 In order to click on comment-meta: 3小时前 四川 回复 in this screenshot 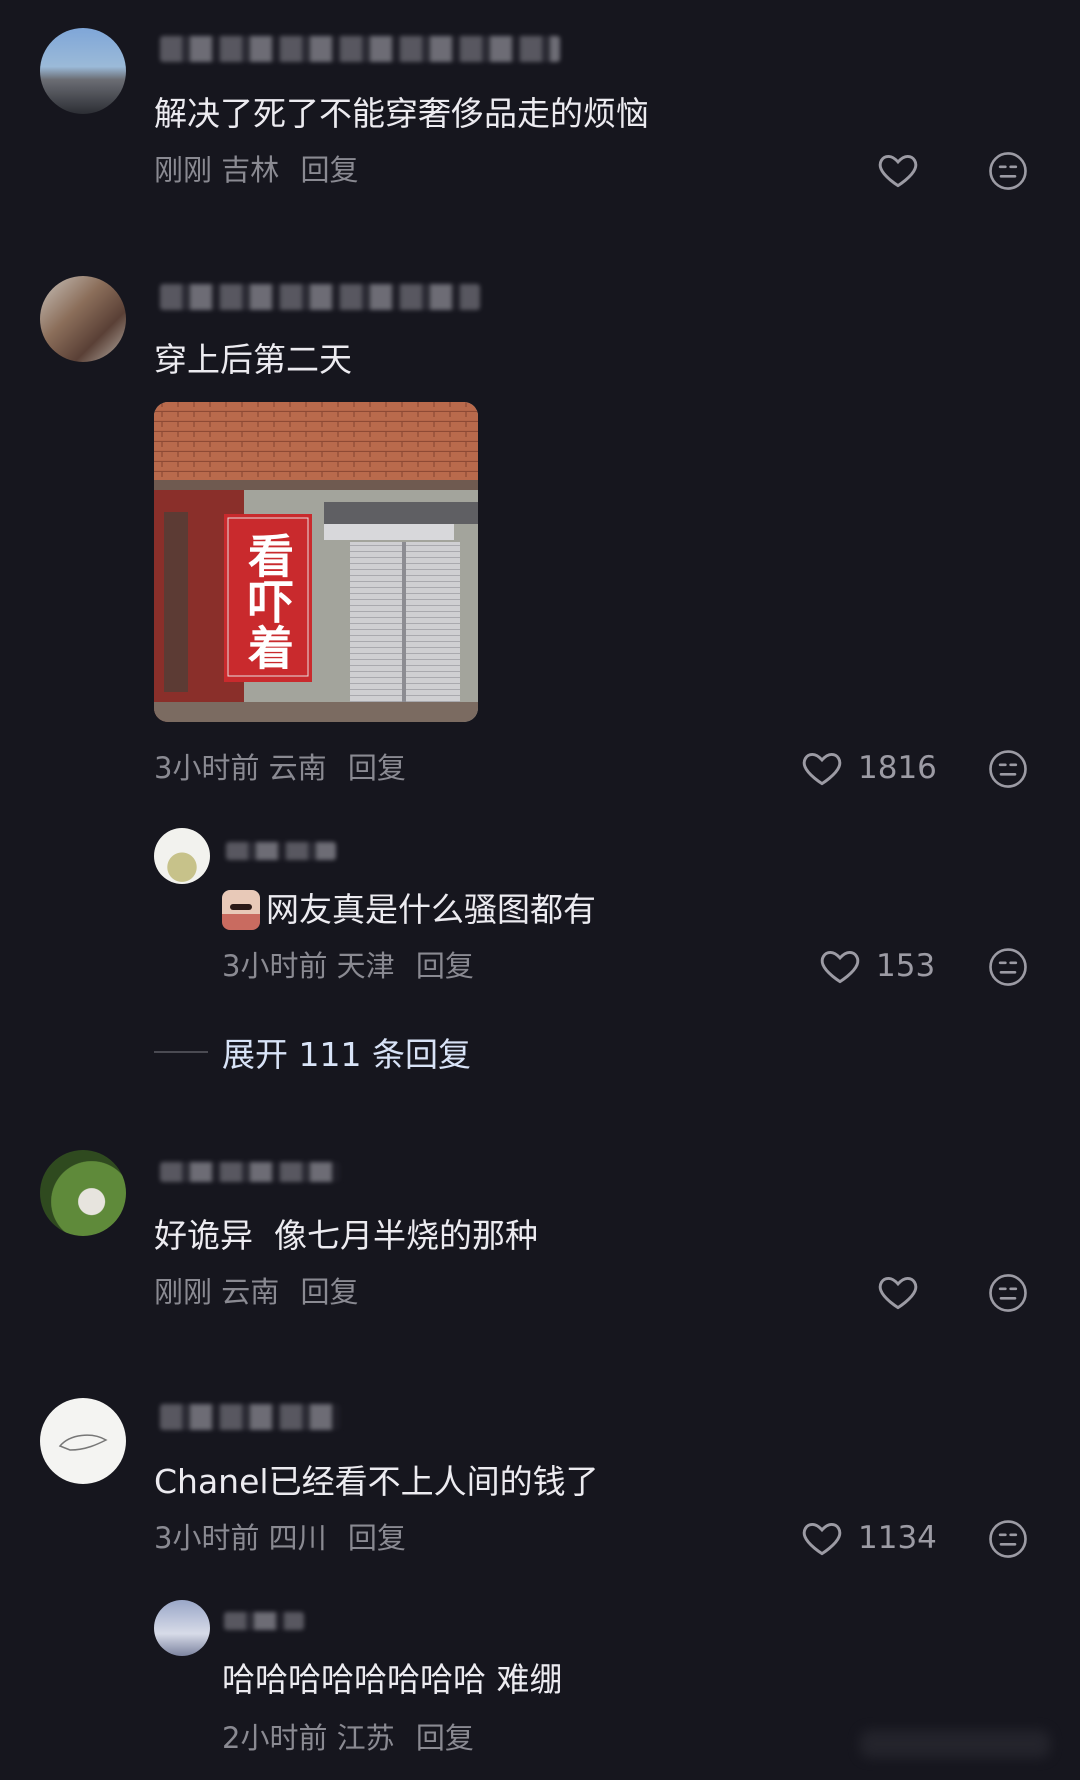, I will do `click(280, 1538)`.